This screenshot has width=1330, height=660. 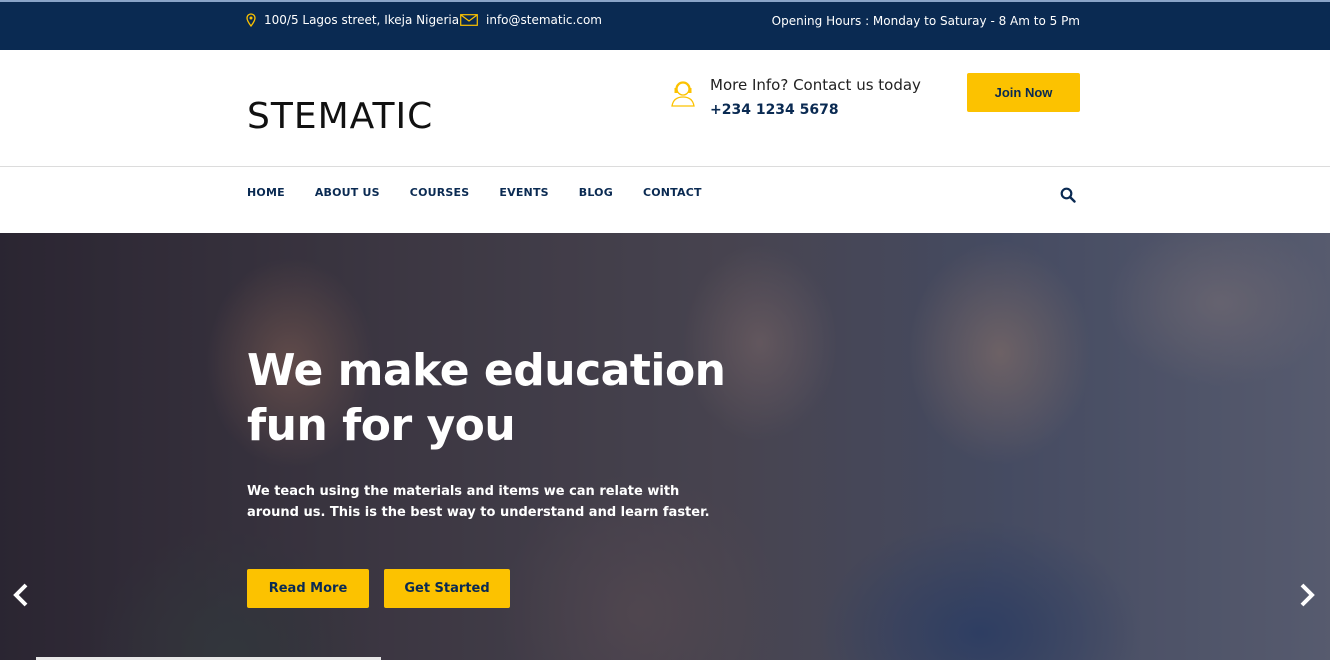 What do you see at coordinates (340, 116) in the screenshot?
I see `site-logo: STEMATIC` at bounding box center [340, 116].